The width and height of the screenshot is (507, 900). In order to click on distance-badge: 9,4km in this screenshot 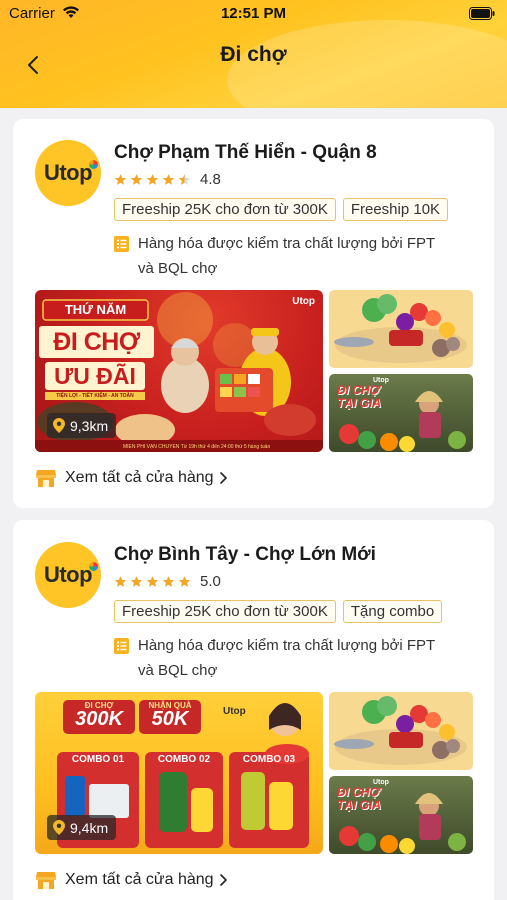, I will do `click(82, 827)`.